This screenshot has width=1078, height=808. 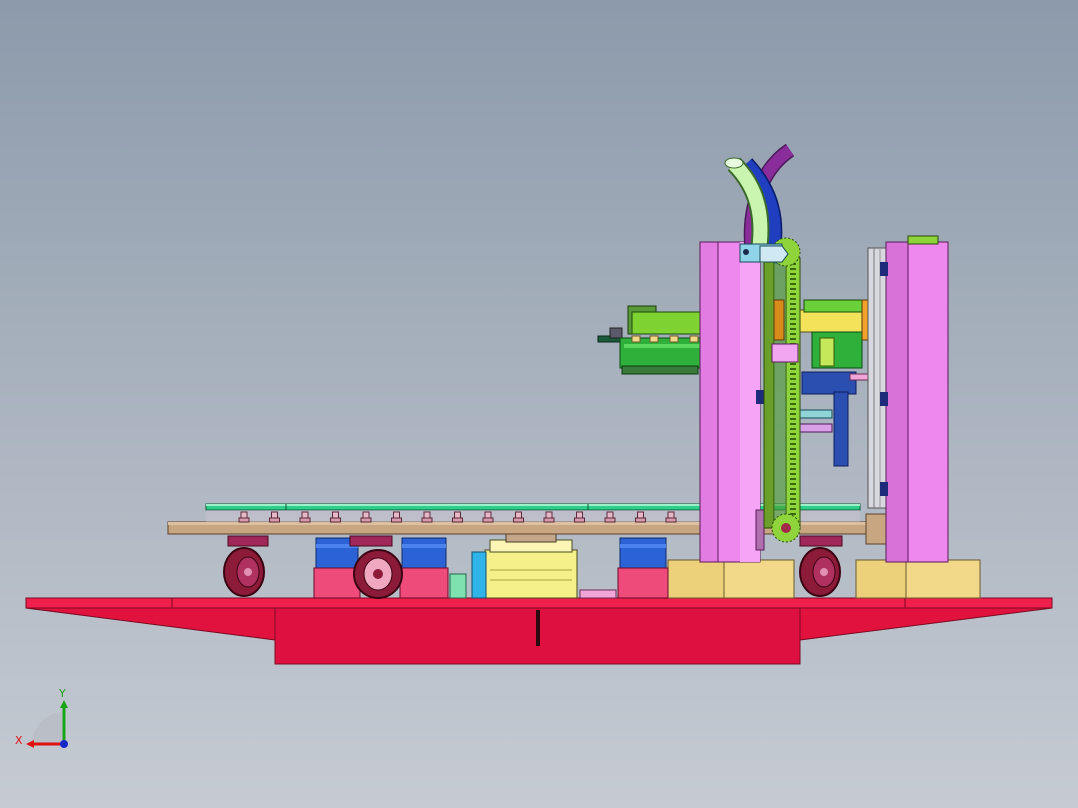 I want to click on y-axis-head, so click(x=64, y=704).